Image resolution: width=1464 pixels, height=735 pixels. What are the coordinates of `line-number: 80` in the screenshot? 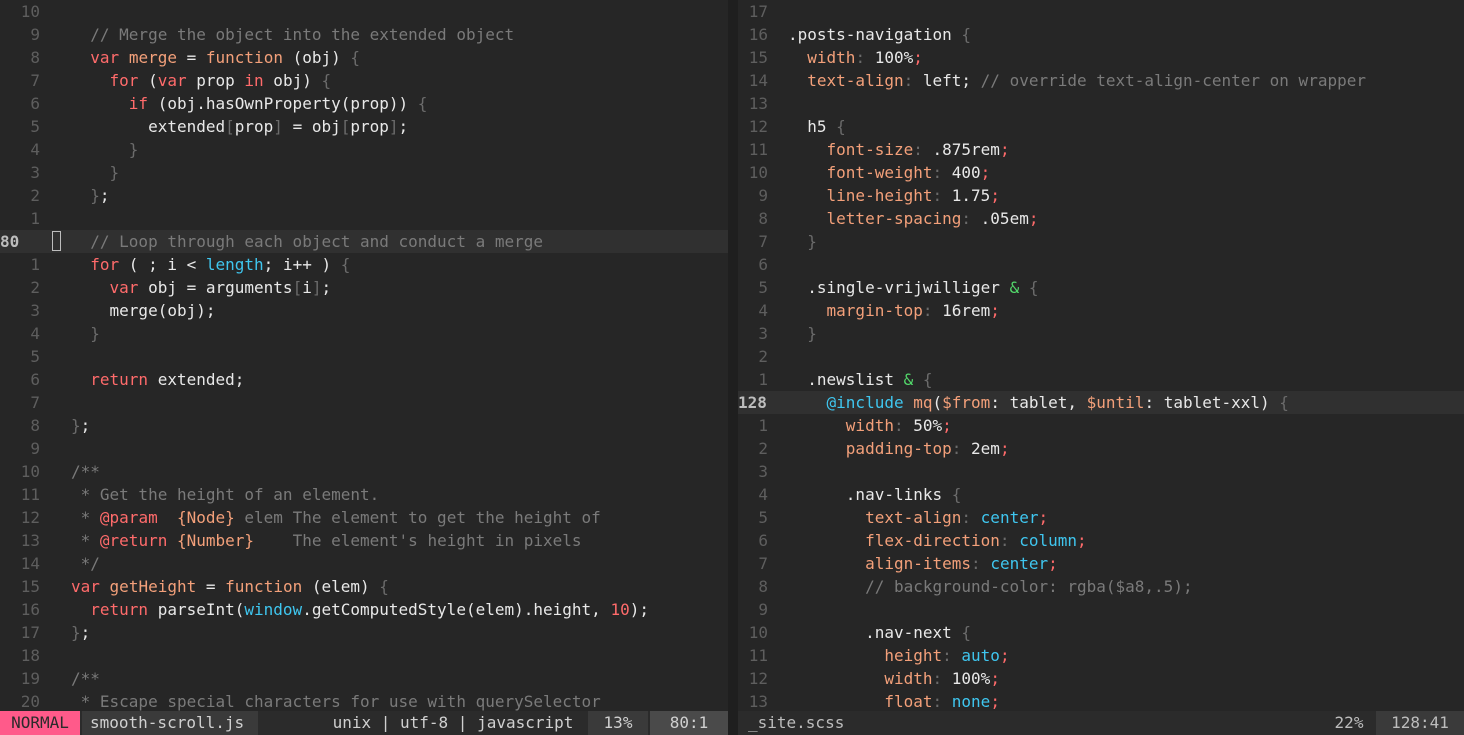 It's located at (10, 241).